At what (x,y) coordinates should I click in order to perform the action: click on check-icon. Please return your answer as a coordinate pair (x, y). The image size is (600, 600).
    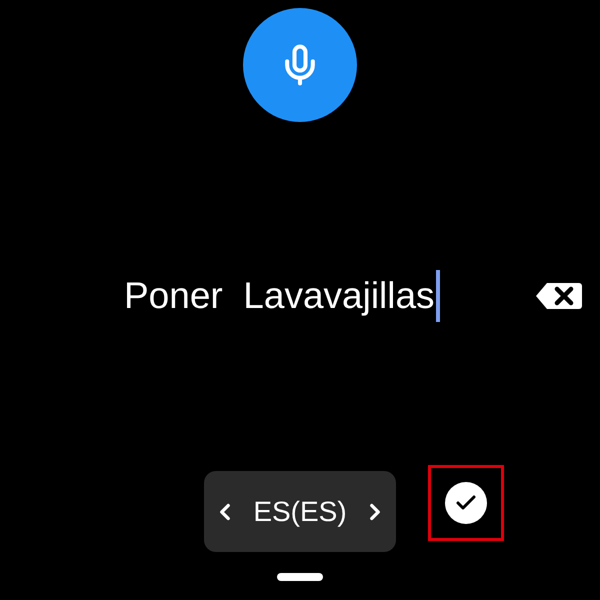
    Looking at the image, I should click on (466, 503).